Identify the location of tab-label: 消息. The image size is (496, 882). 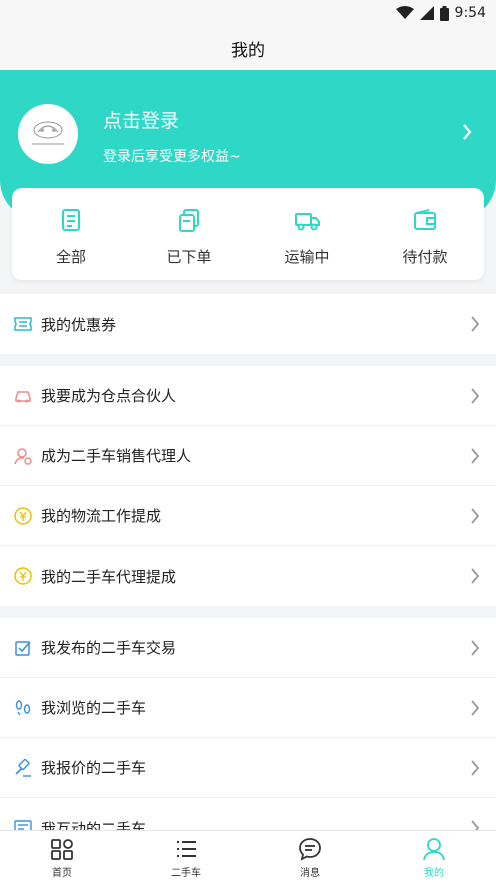
(310, 873).